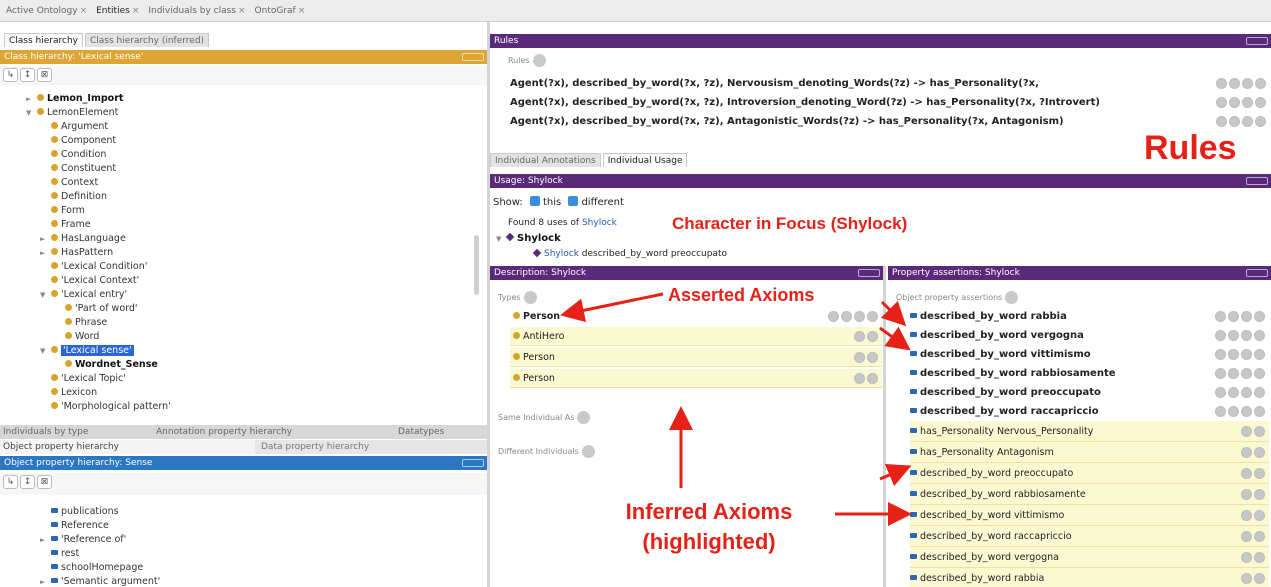  I want to click on arrow-to-inferred-personality, so click(895, 475).